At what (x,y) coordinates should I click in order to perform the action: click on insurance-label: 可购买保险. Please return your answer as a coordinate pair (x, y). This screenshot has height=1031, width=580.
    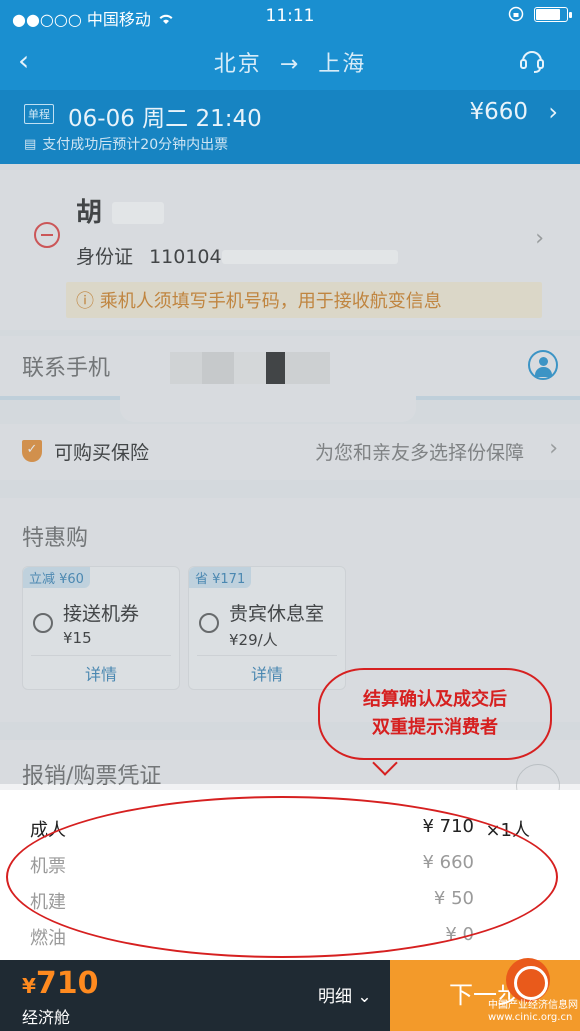
    Looking at the image, I should click on (102, 453).